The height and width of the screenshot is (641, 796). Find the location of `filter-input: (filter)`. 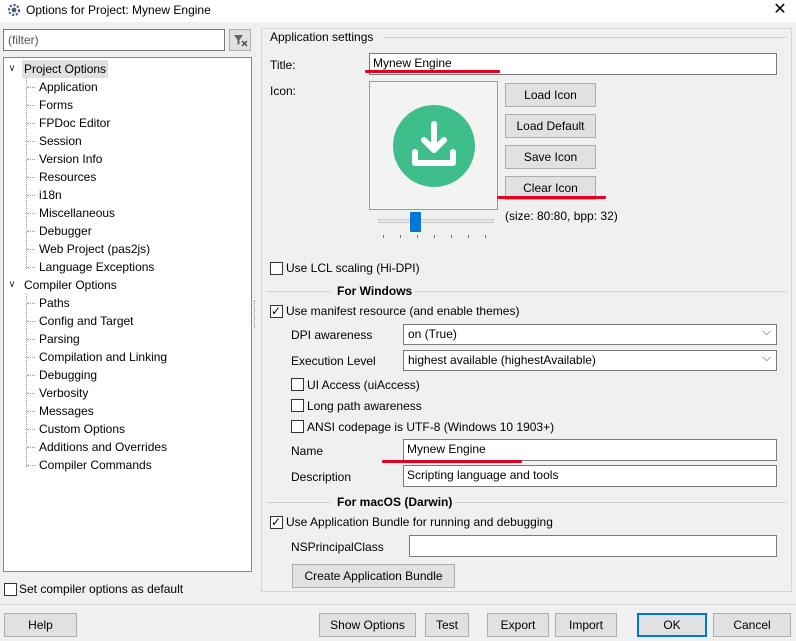

filter-input: (filter) is located at coordinates (114, 40).